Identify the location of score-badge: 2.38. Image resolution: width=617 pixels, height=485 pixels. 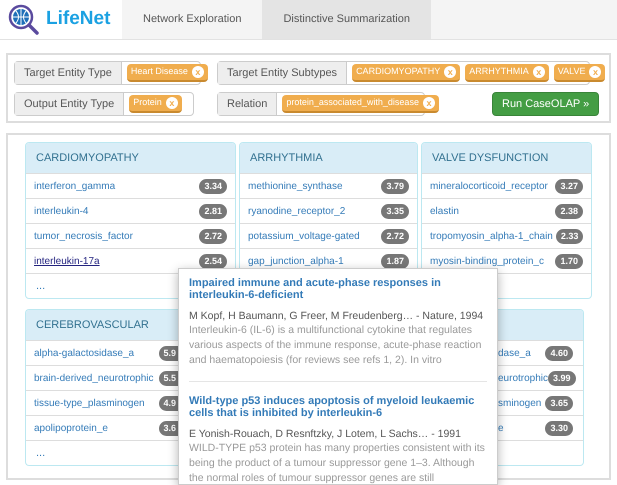
(569, 211).